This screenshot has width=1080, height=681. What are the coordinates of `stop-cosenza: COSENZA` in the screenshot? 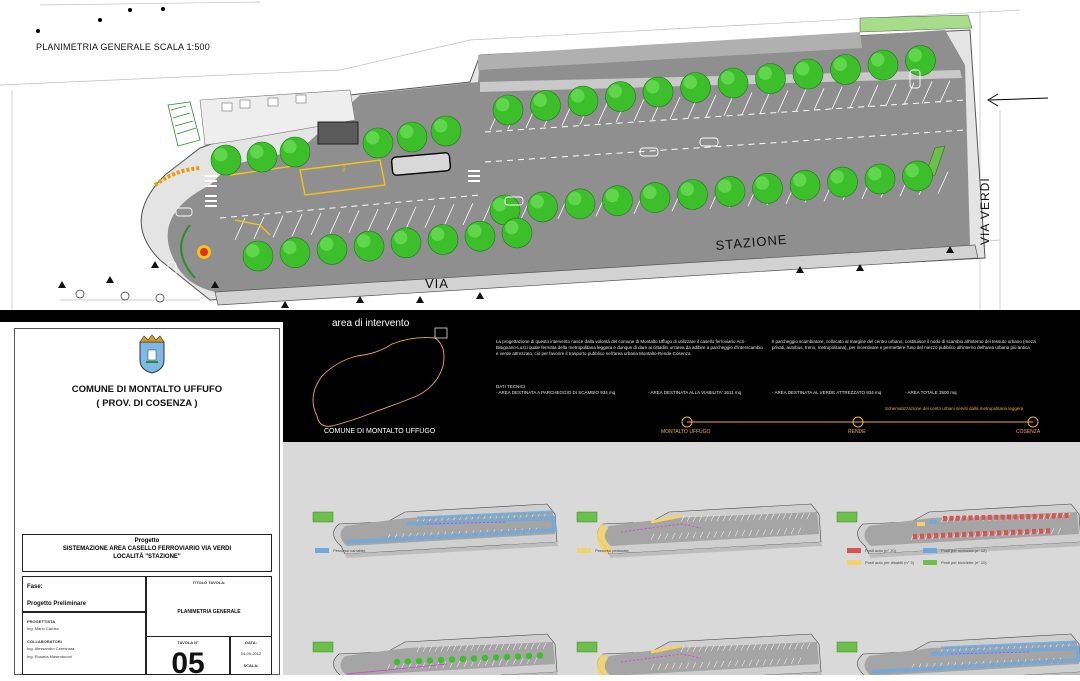 It's located at (1028, 432).